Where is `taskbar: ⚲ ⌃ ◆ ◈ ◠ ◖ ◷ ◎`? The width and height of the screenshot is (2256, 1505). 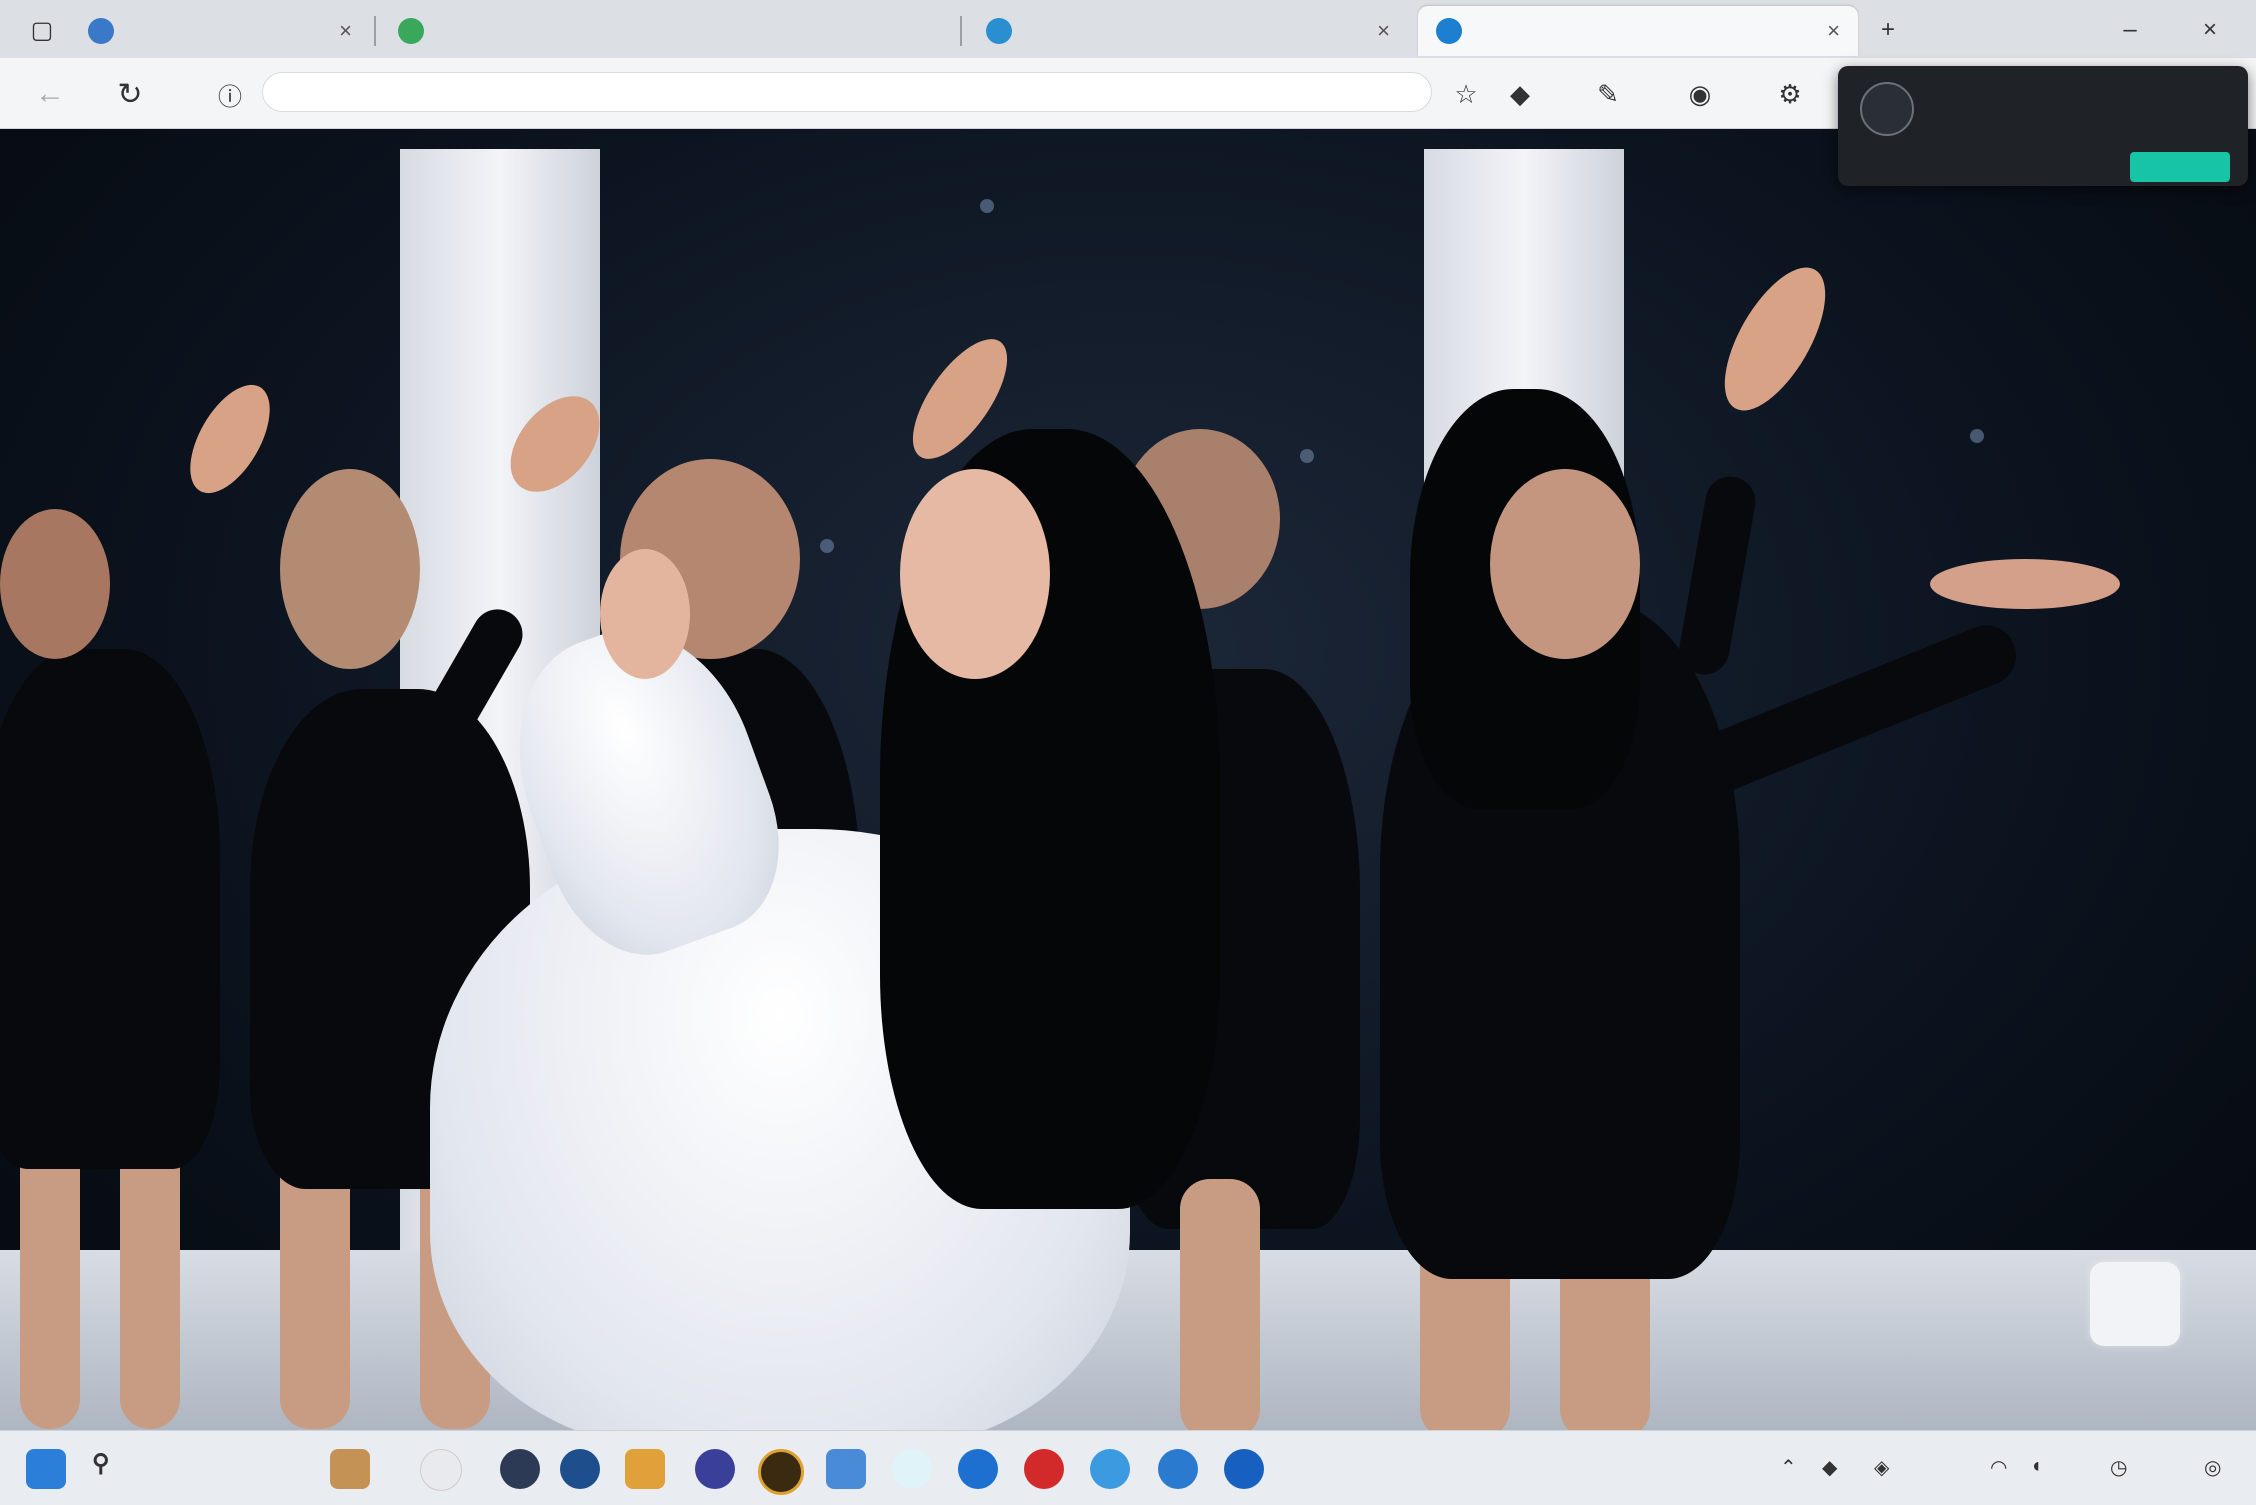 taskbar: ⚲ ⌃ ◆ ◈ ◠ ◖ ◷ ◎ is located at coordinates (1128, 1467).